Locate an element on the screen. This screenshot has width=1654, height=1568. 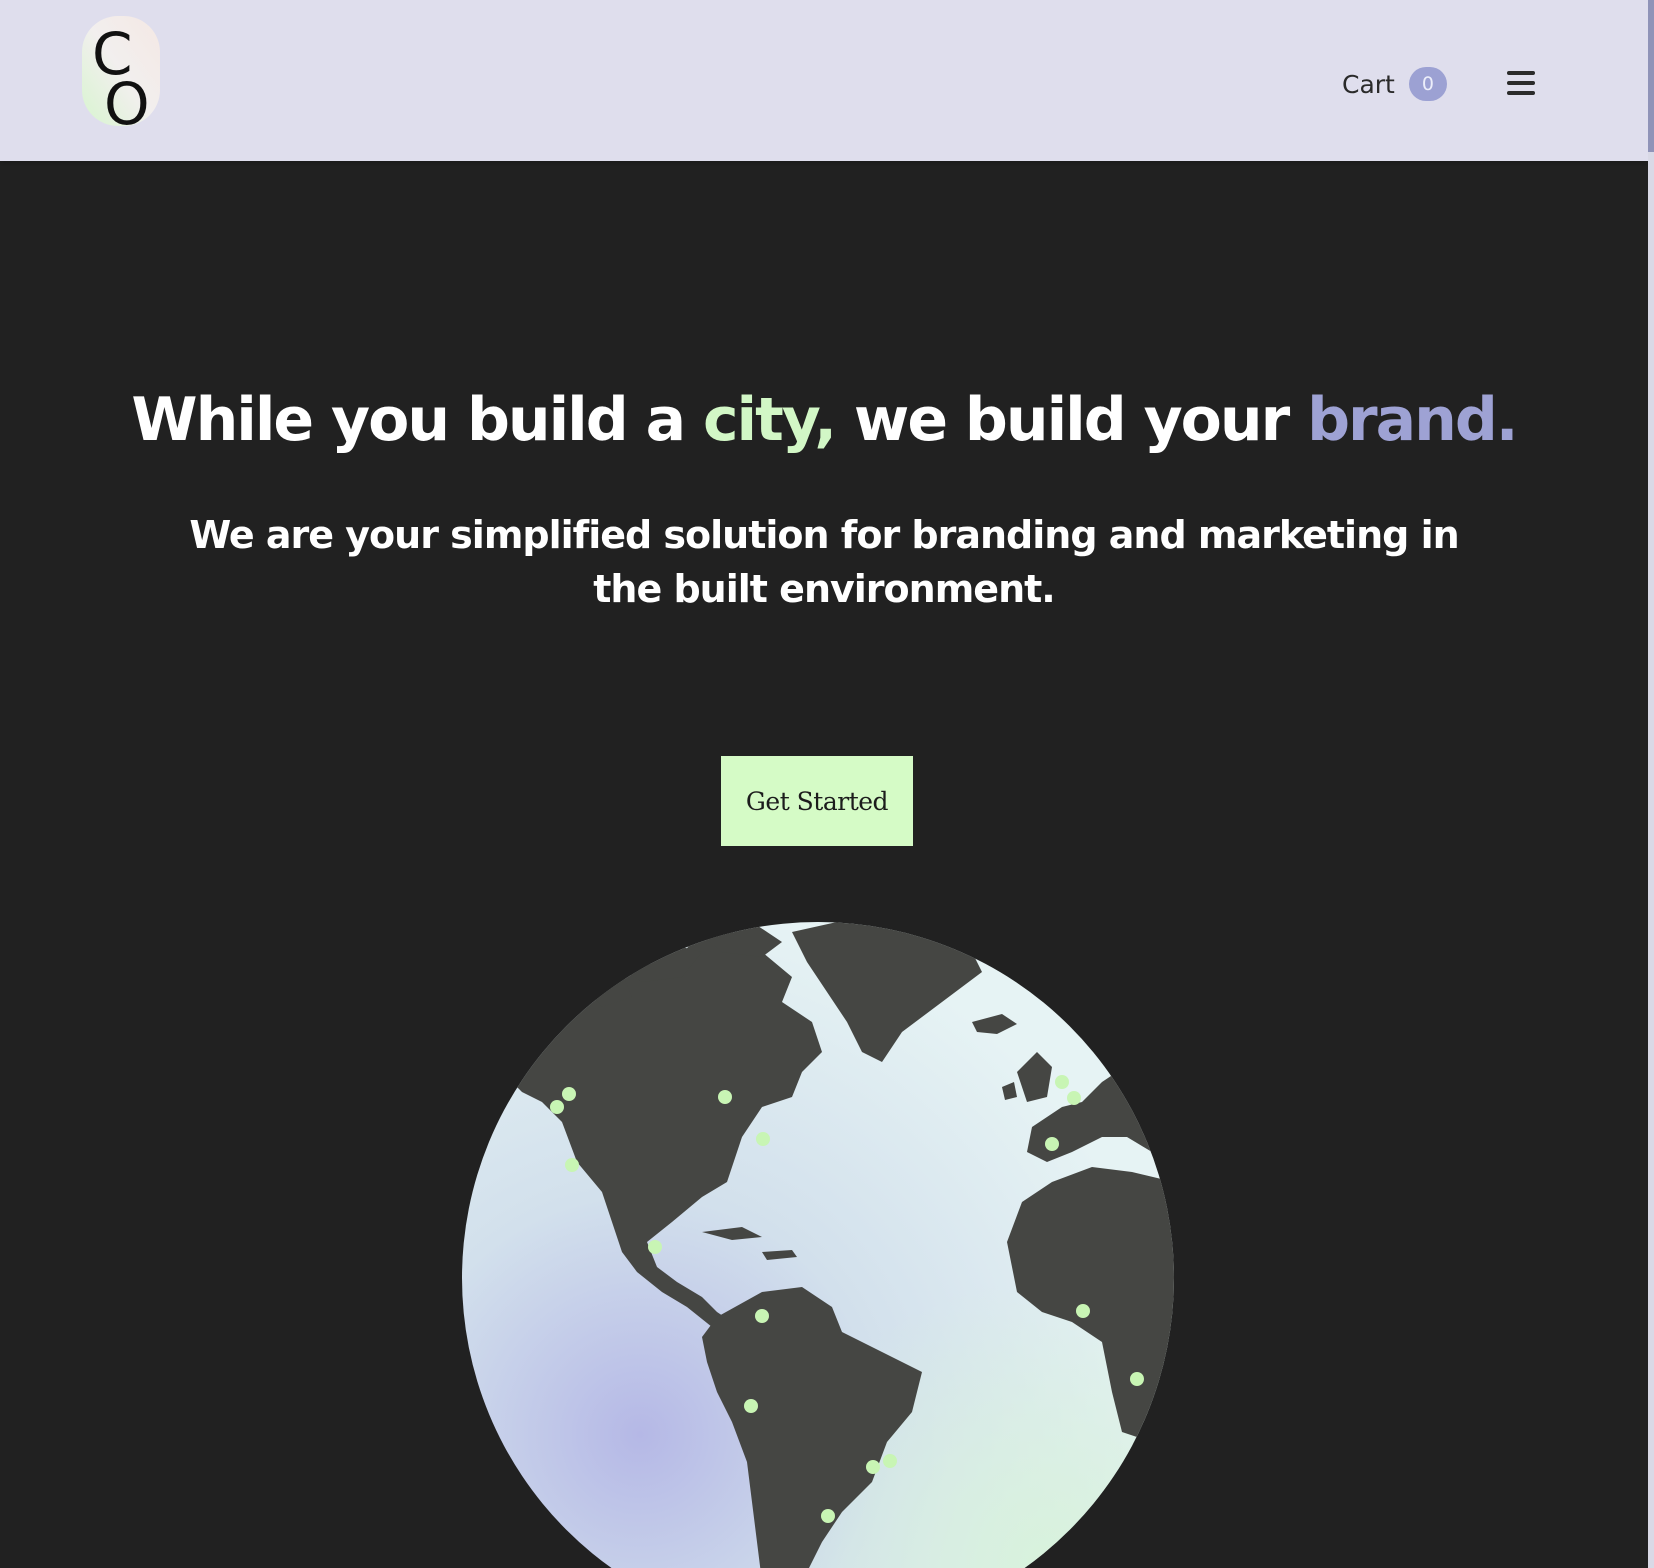
cart-button: Cart 0 is located at coordinates (1394, 84).